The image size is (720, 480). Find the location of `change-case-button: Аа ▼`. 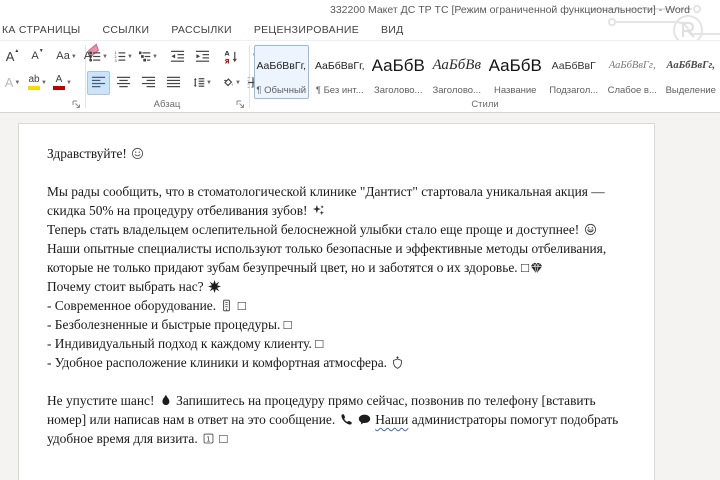

change-case-button: Аа ▼ is located at coordinates (66, 57).